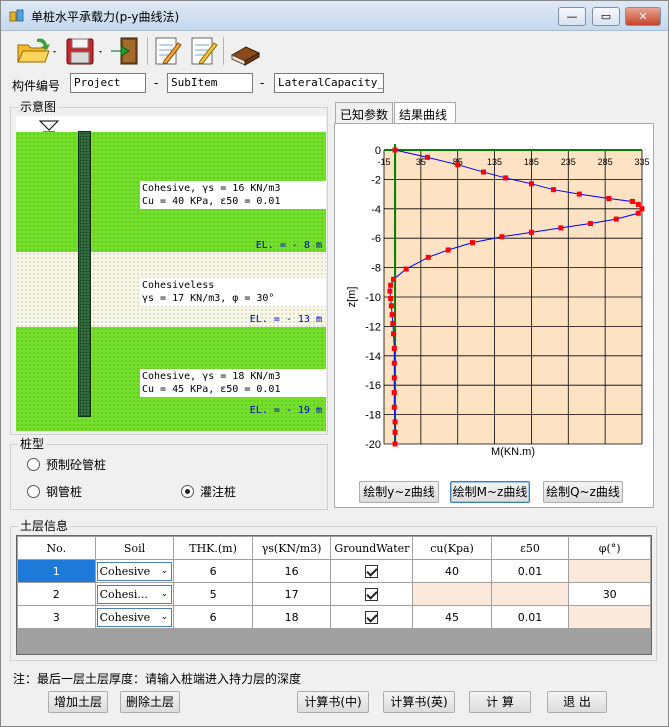 Image resolution: width=669 pixels, height=727 pixels. What do you see at coordinates (78, 702) in the screenshot?
I see `add-layer-button: 增加土层` at bounding box center [78, 702].